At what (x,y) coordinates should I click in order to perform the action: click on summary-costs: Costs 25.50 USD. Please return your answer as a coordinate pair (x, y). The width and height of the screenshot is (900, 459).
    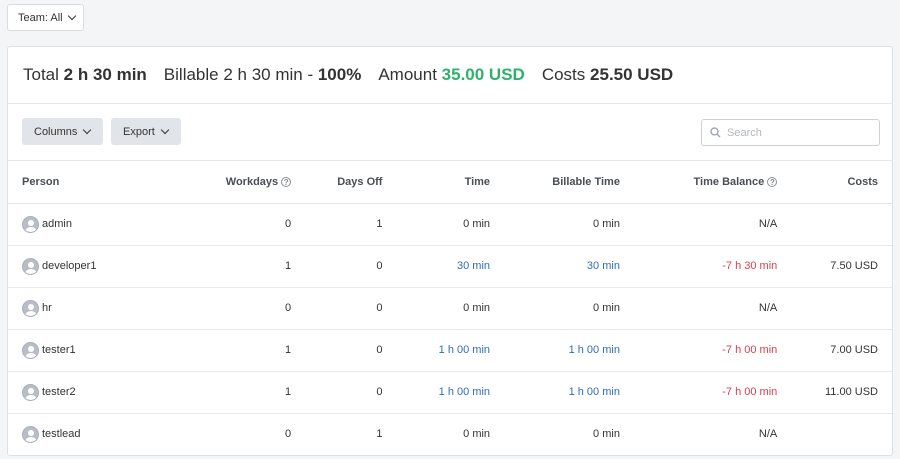
    Looking at the image, I should click on (607, 75).